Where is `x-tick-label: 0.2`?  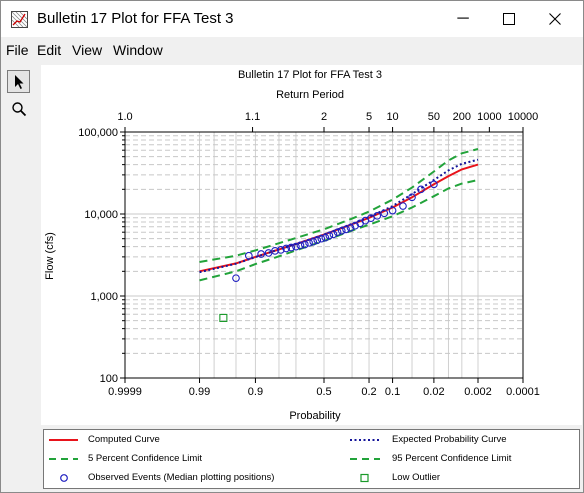 x-tick-label: 0.2 is located at coordinates (368, 392).